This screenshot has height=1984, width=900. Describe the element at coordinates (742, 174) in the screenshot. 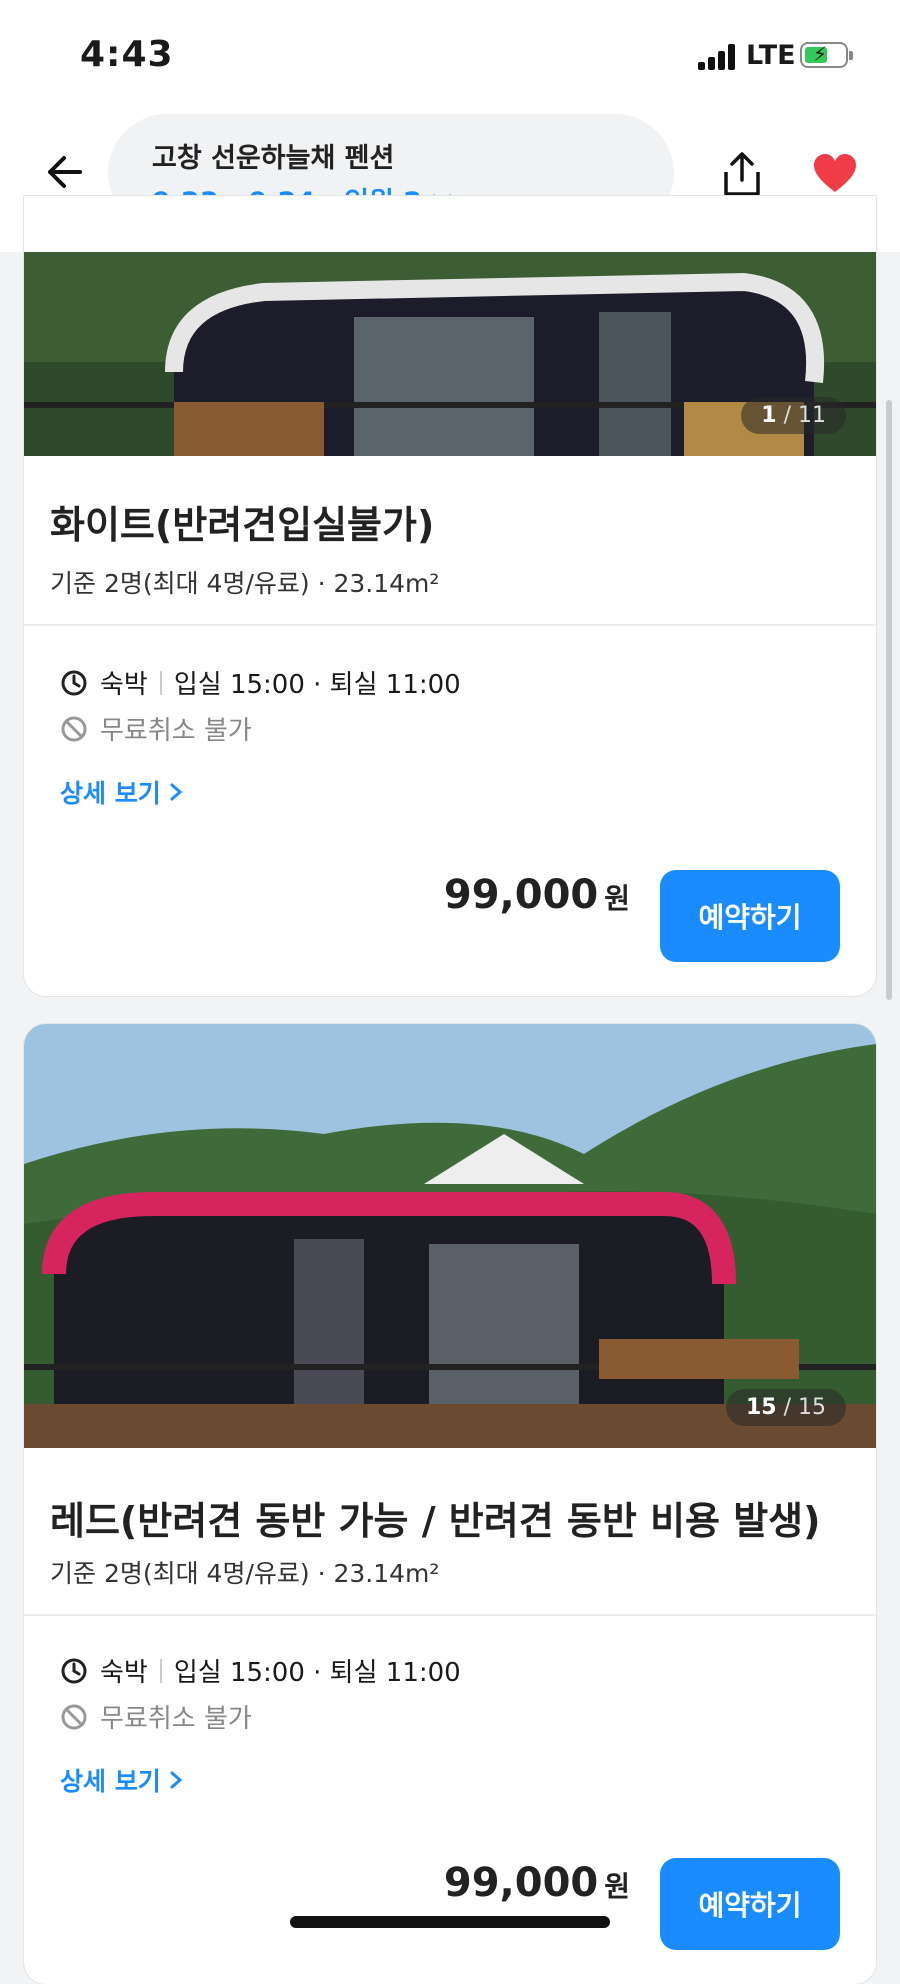

I see `share-icon` at that location.